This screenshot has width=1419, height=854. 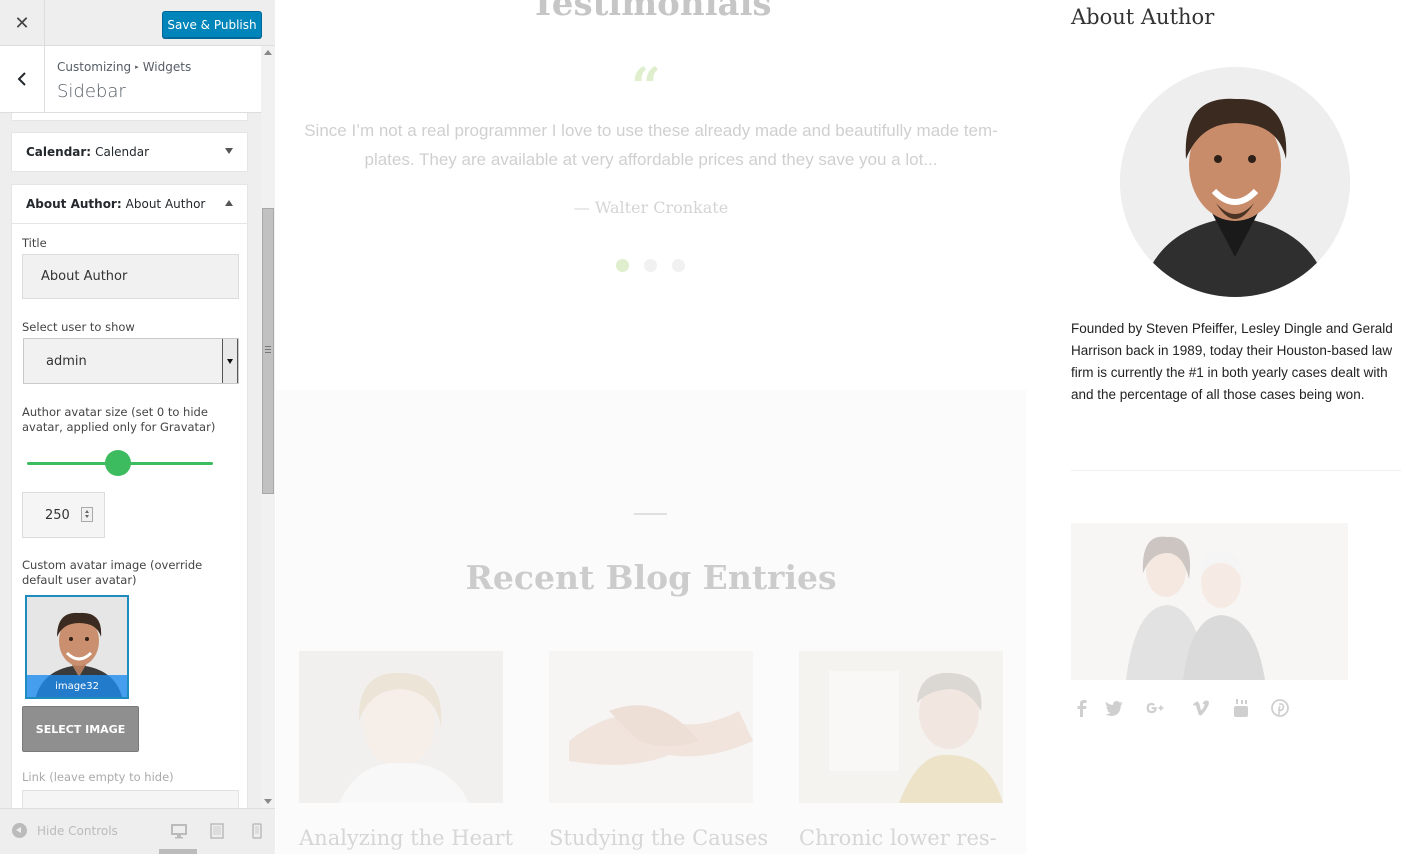 I want to click on previous-widget-edge, so click(x=129, y=117).